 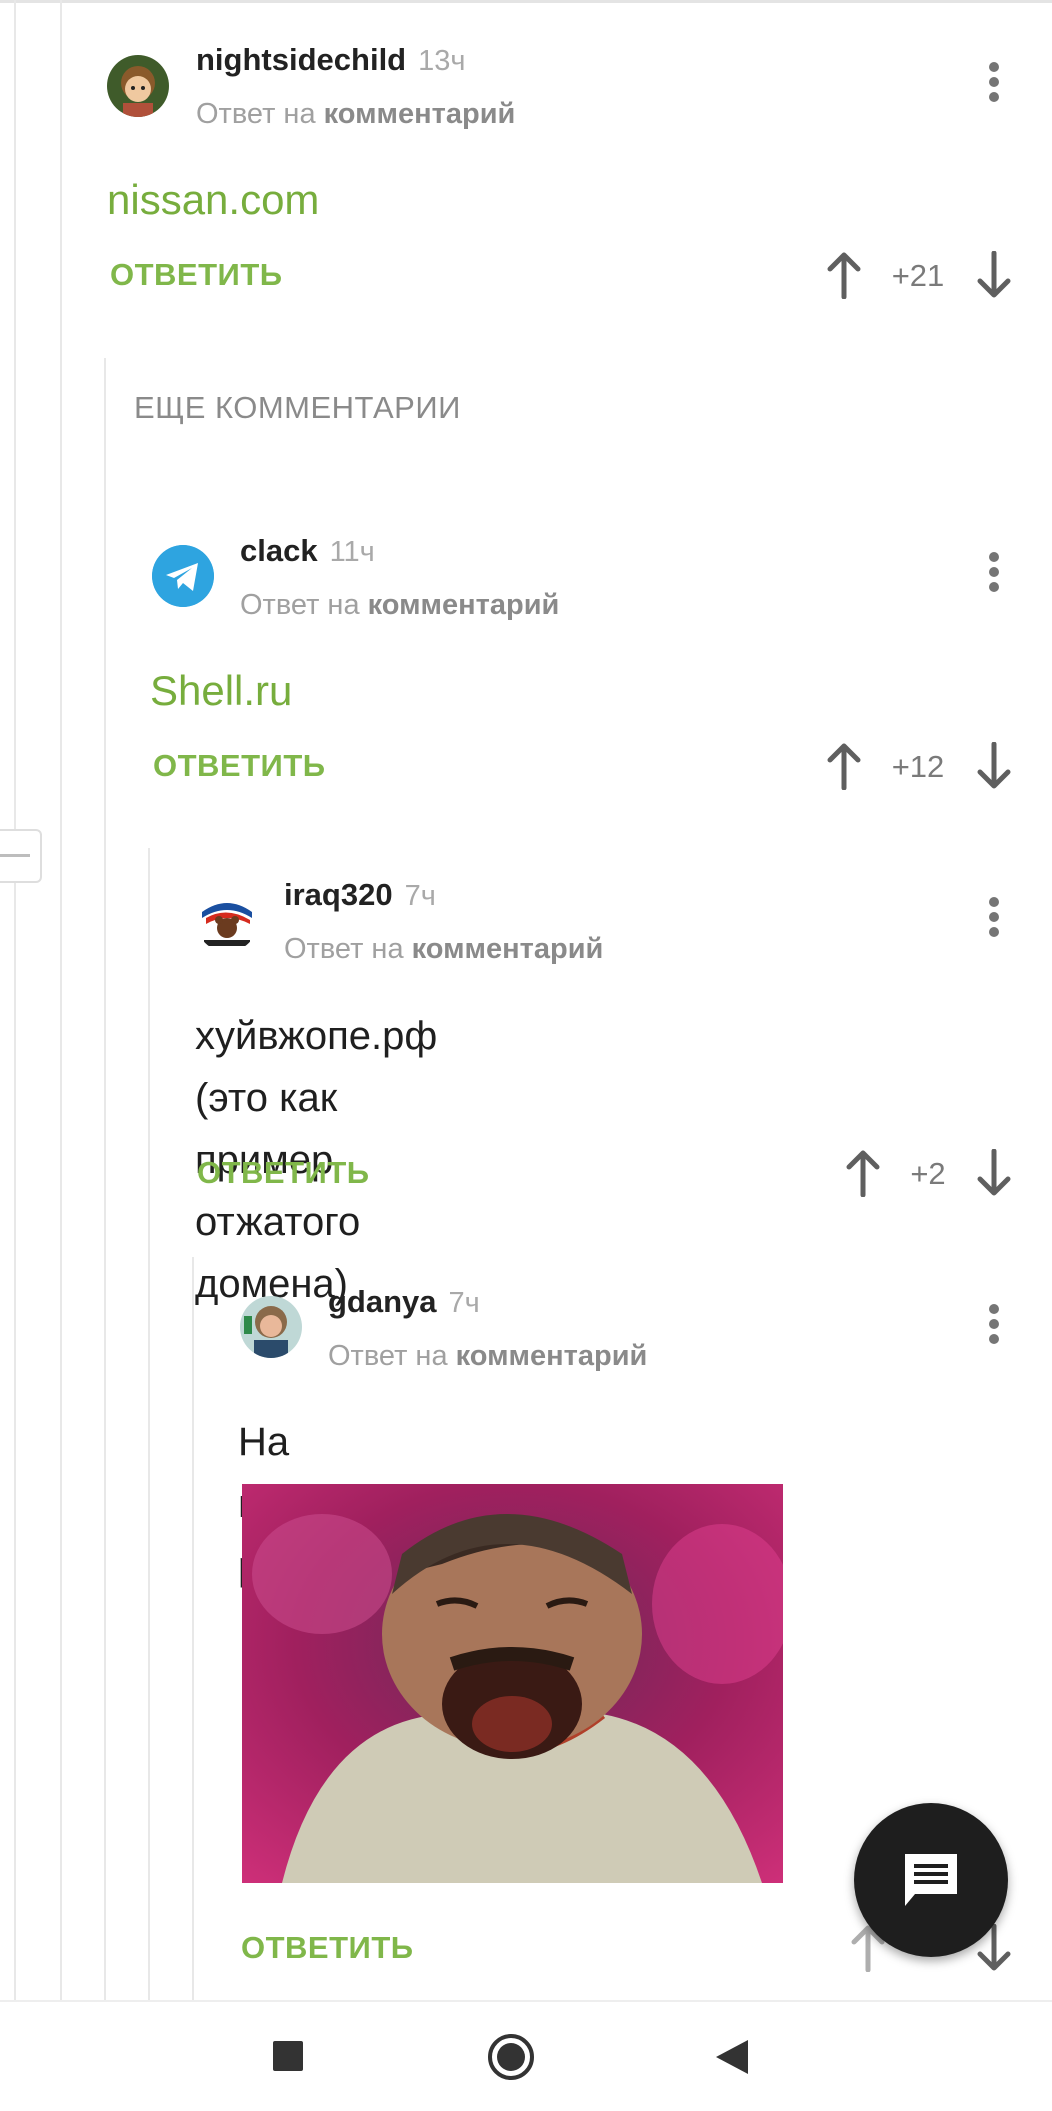 I want to click on comment-author: iraq320 7ч, so click(x=360, y=895).